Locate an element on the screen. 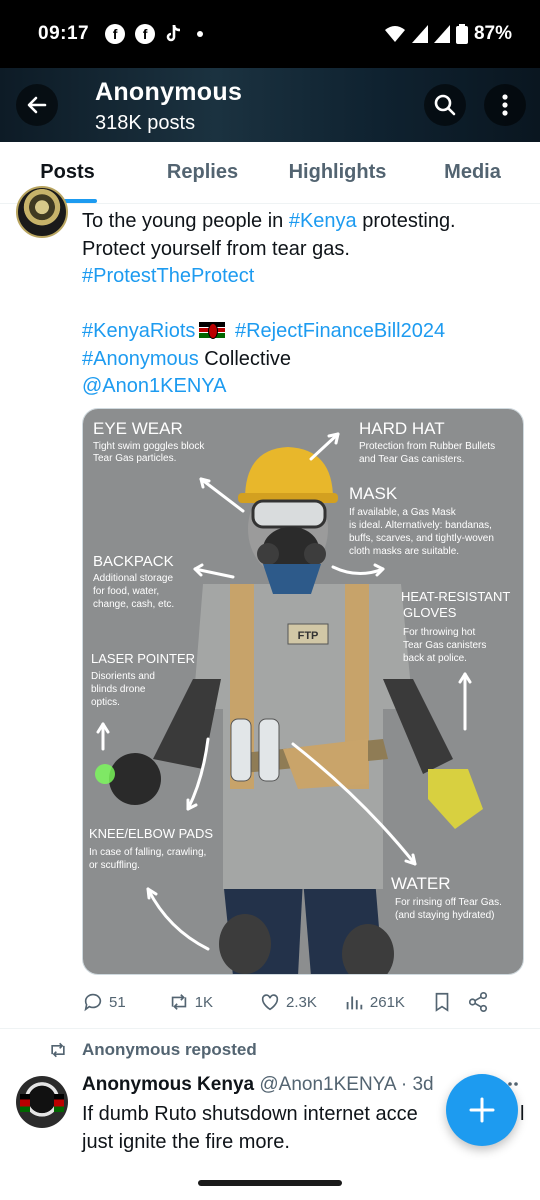  share-icon is located at coordinates (478, 1002).